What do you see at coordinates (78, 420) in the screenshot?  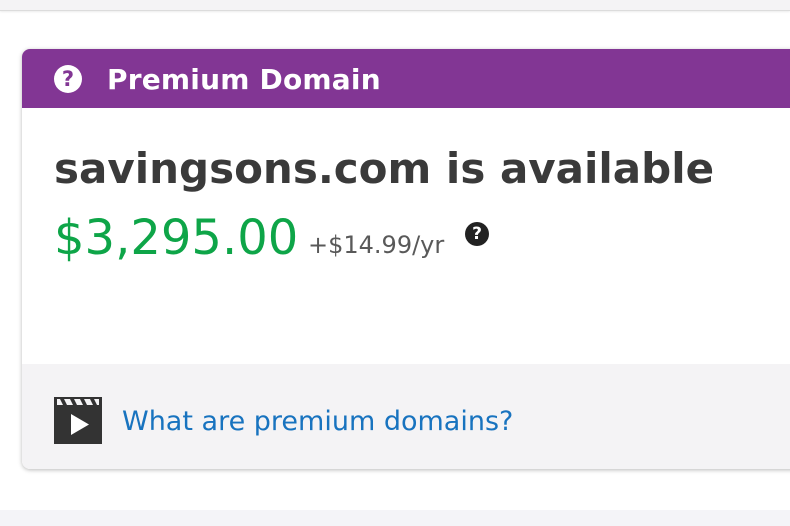 I see `video-icon` at bounding box center [78, 420].